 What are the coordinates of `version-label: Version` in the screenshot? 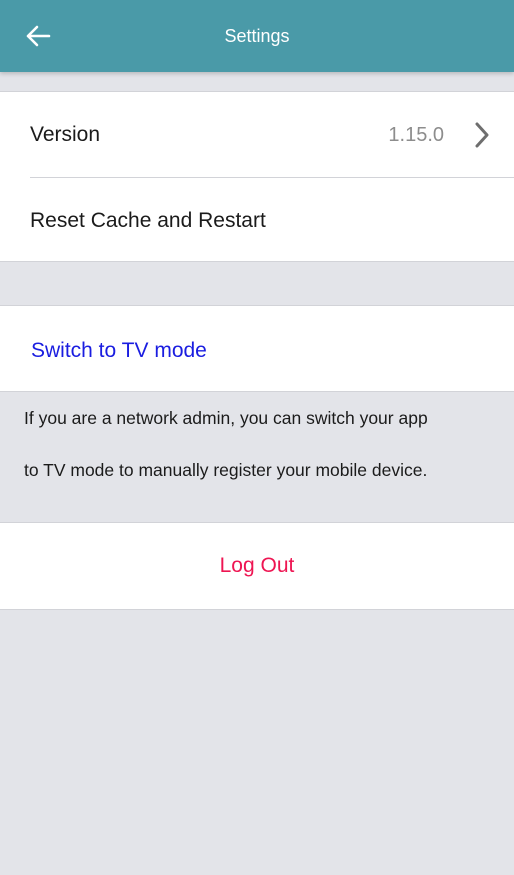 It's located at (65, 134).